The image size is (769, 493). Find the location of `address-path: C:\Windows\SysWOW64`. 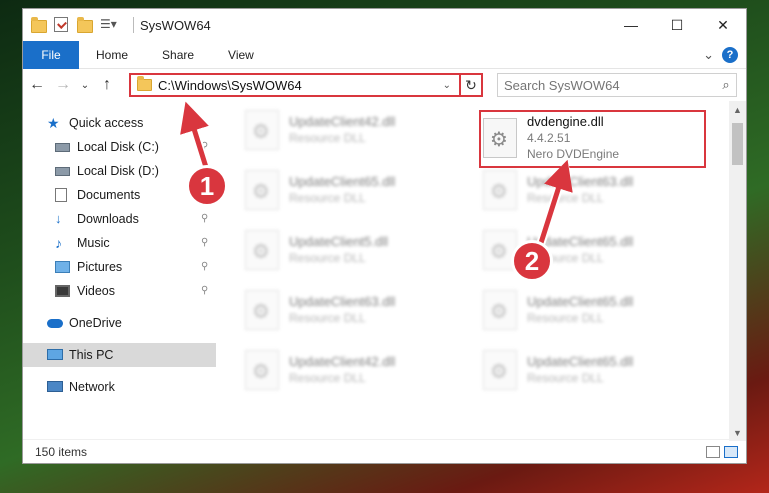

address-path: C:\Windows\SysWOW64 is located at coordinates (230, 85).